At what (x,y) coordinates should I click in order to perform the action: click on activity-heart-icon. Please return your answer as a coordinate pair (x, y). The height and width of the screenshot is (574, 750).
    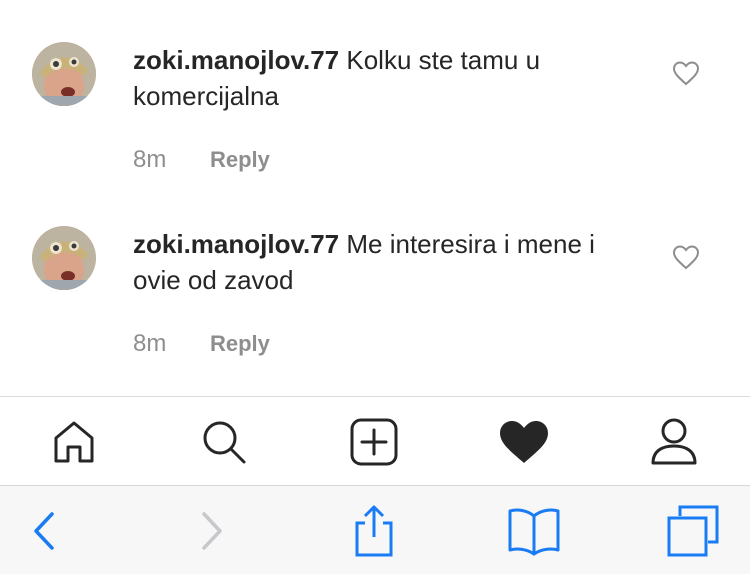
    Looking at the image, I should click on (524, 441).